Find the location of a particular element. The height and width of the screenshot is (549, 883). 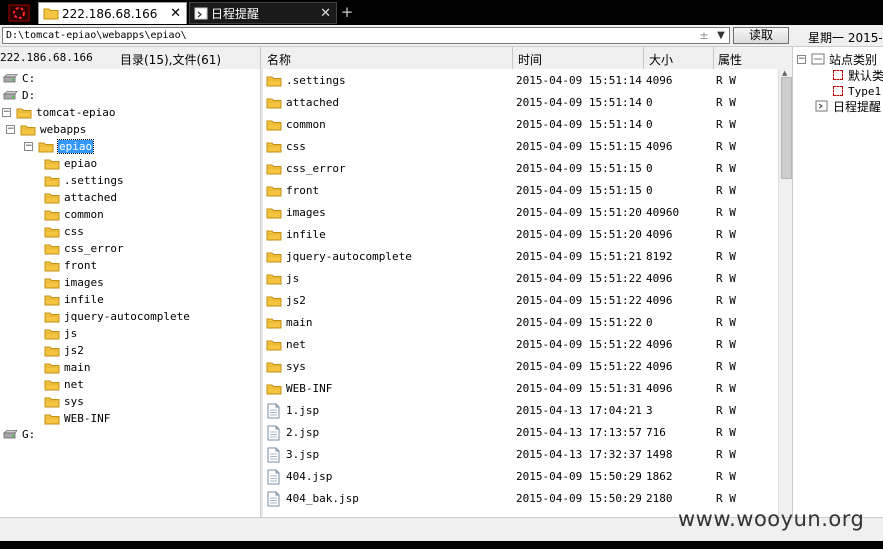

file-time: 2015-04-13 17:04:21 is located at coordinates (579, 410).